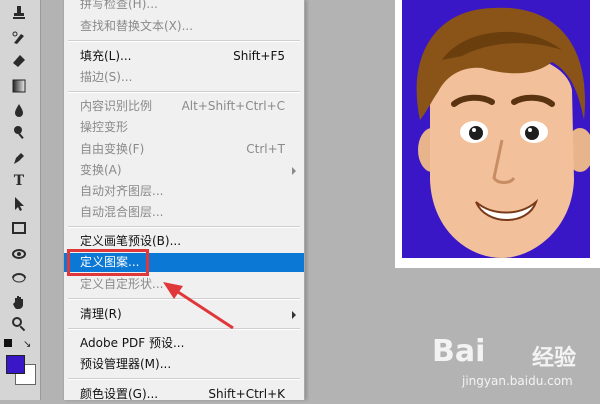  I want to click on menu-item-label: 操控变形, so click(104, 127).